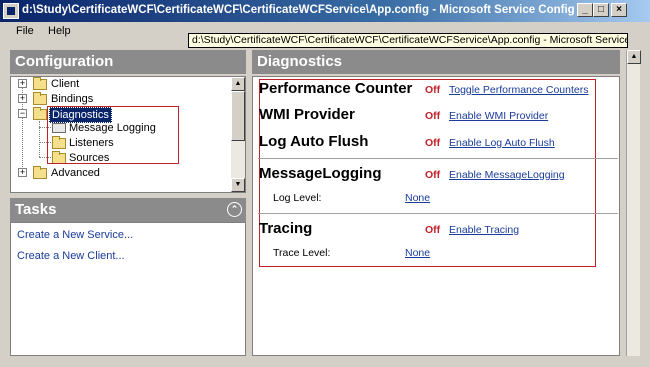 The image size is (650, 367). I want to click on trace-level-link: None, so click(417, 253).